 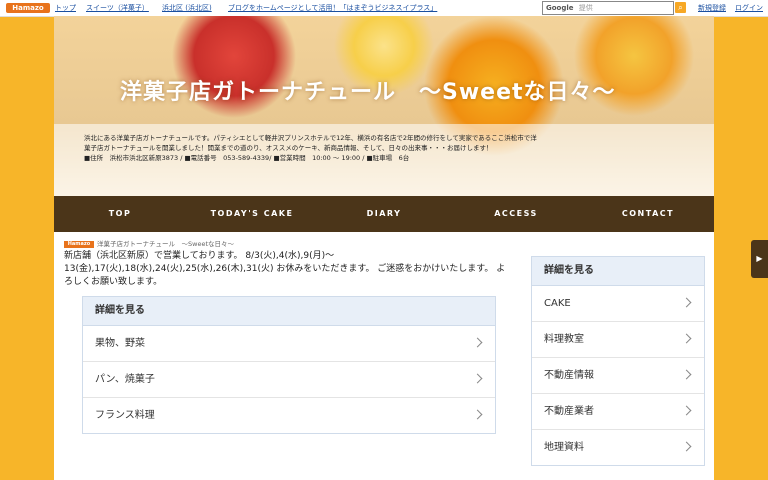 What do you see at coordinates (749, 8) in the screenshot?
I see `login-link: ログイン` at bounding box center [749, 8].